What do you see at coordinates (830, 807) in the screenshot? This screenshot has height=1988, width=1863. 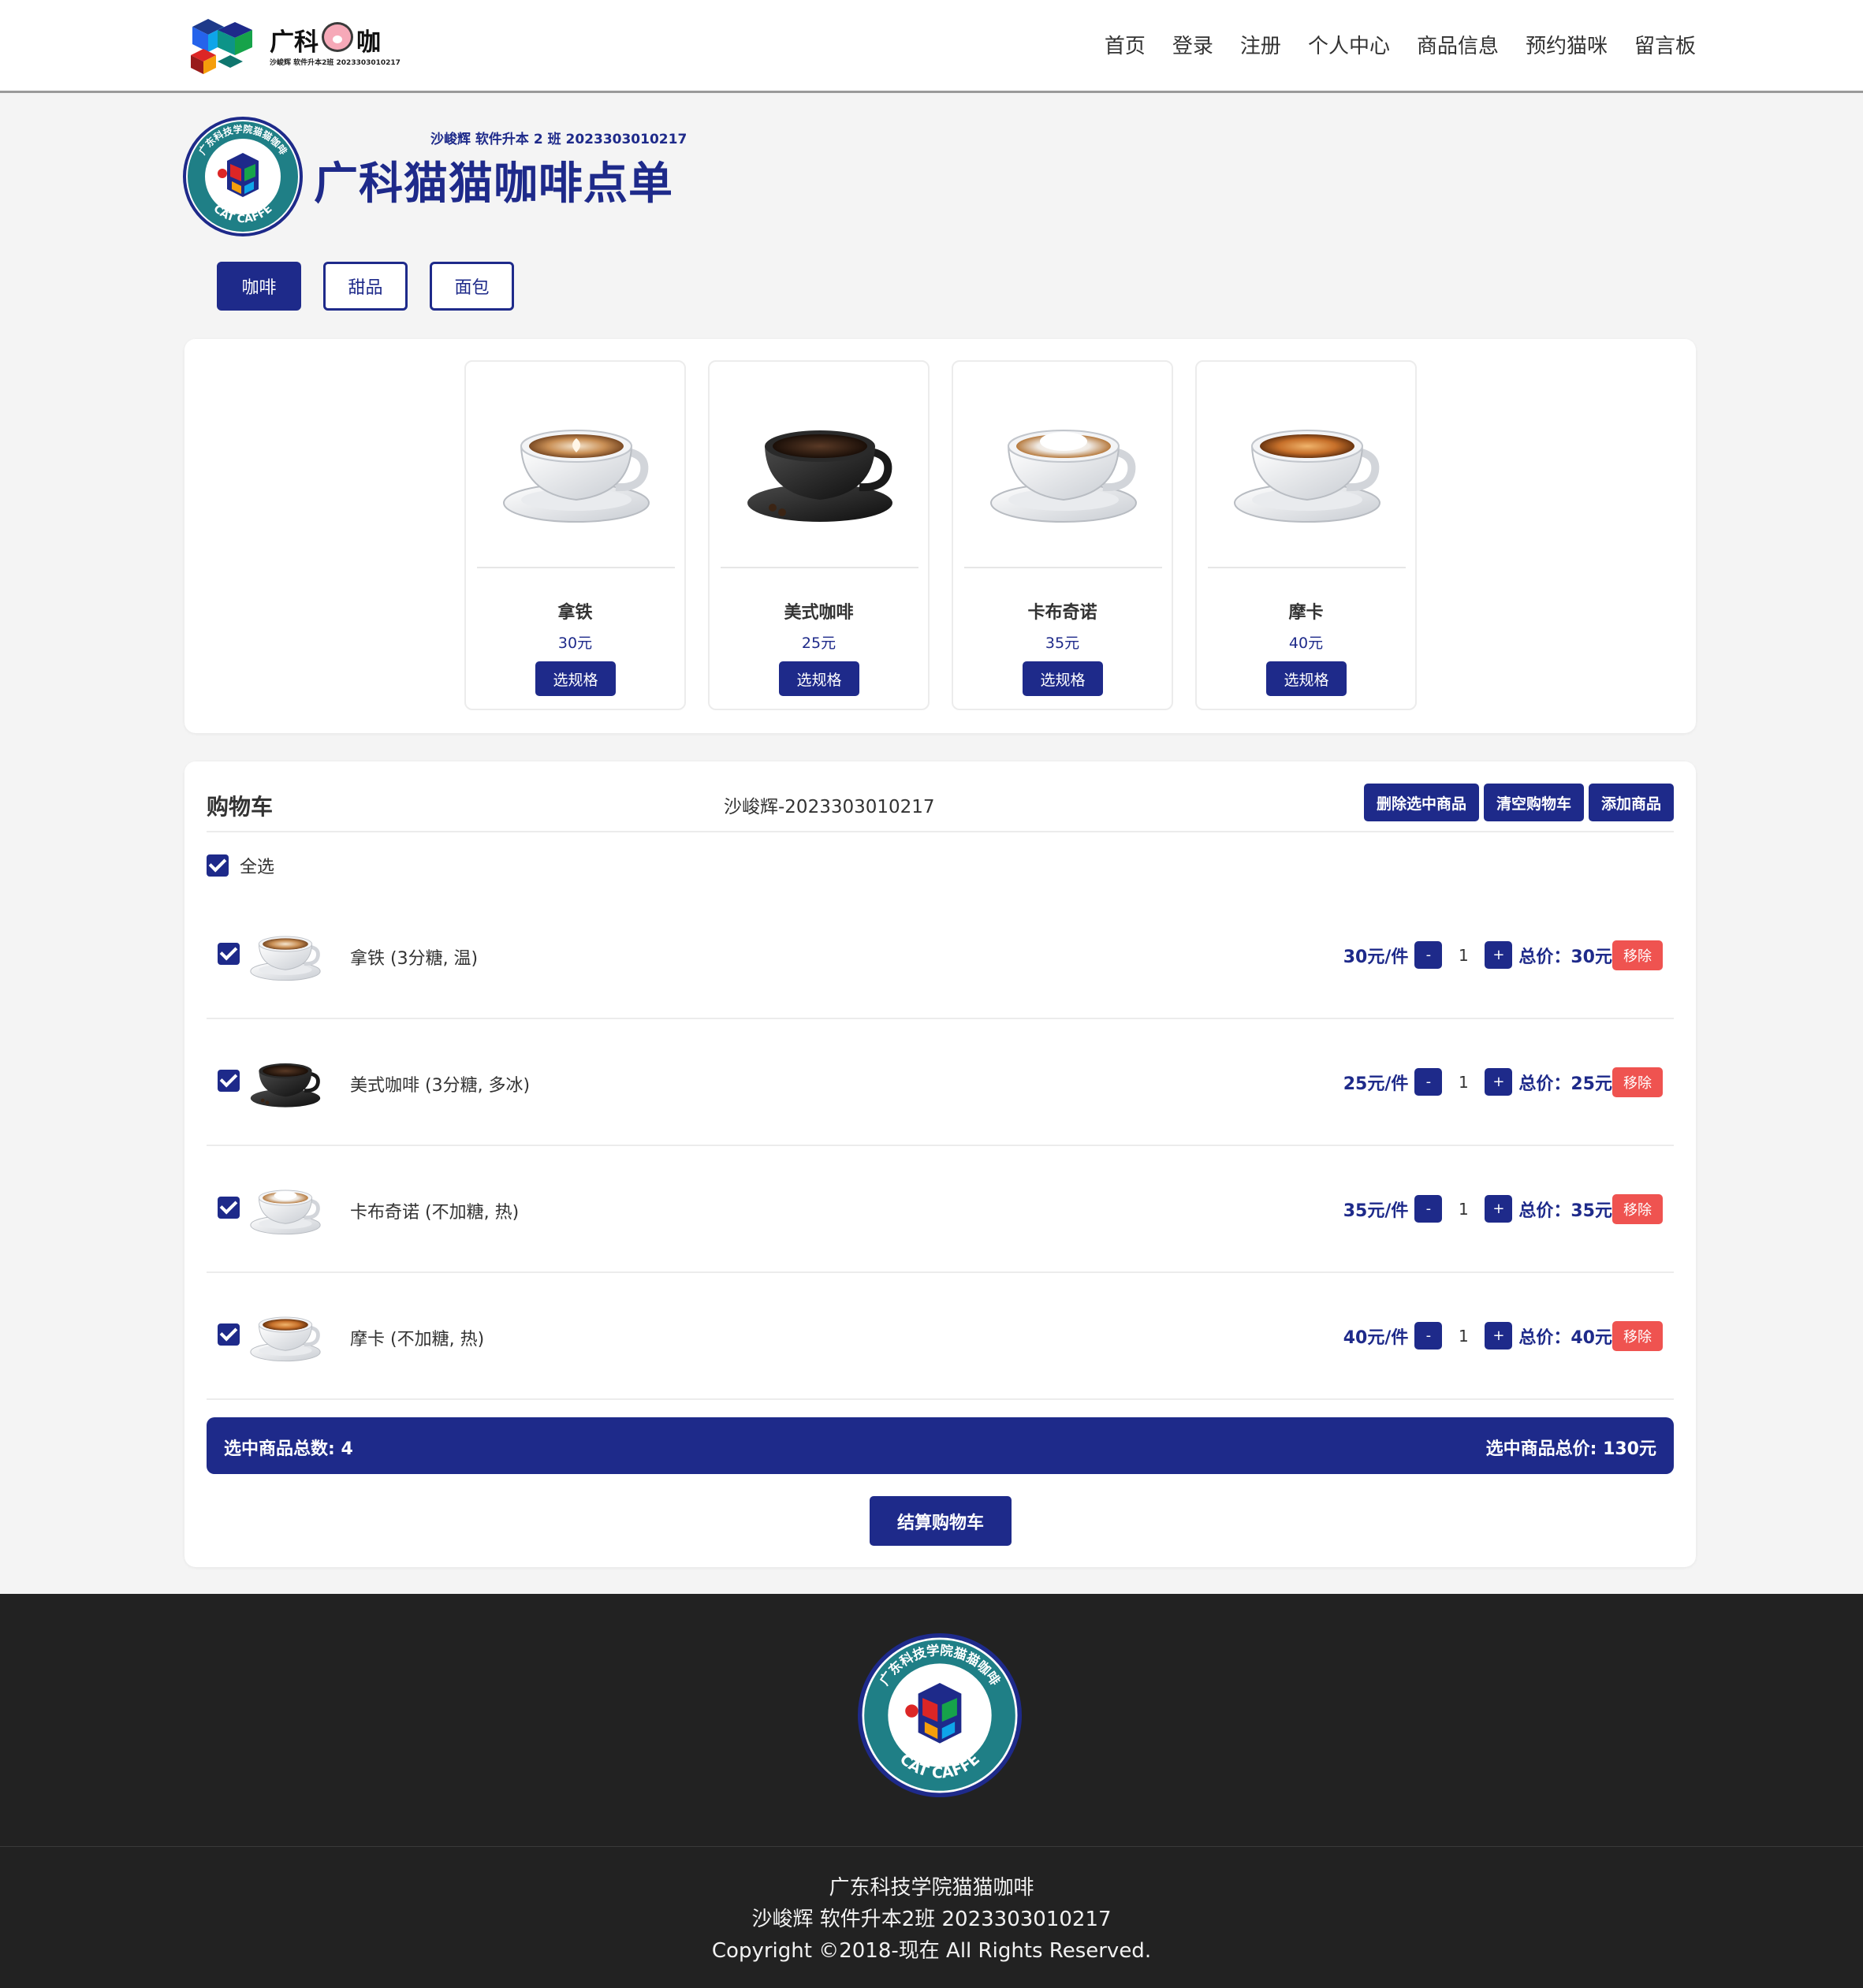 I see `cart-owner: 沙峻辉-2023303010217` at bounding box center [830, 807].